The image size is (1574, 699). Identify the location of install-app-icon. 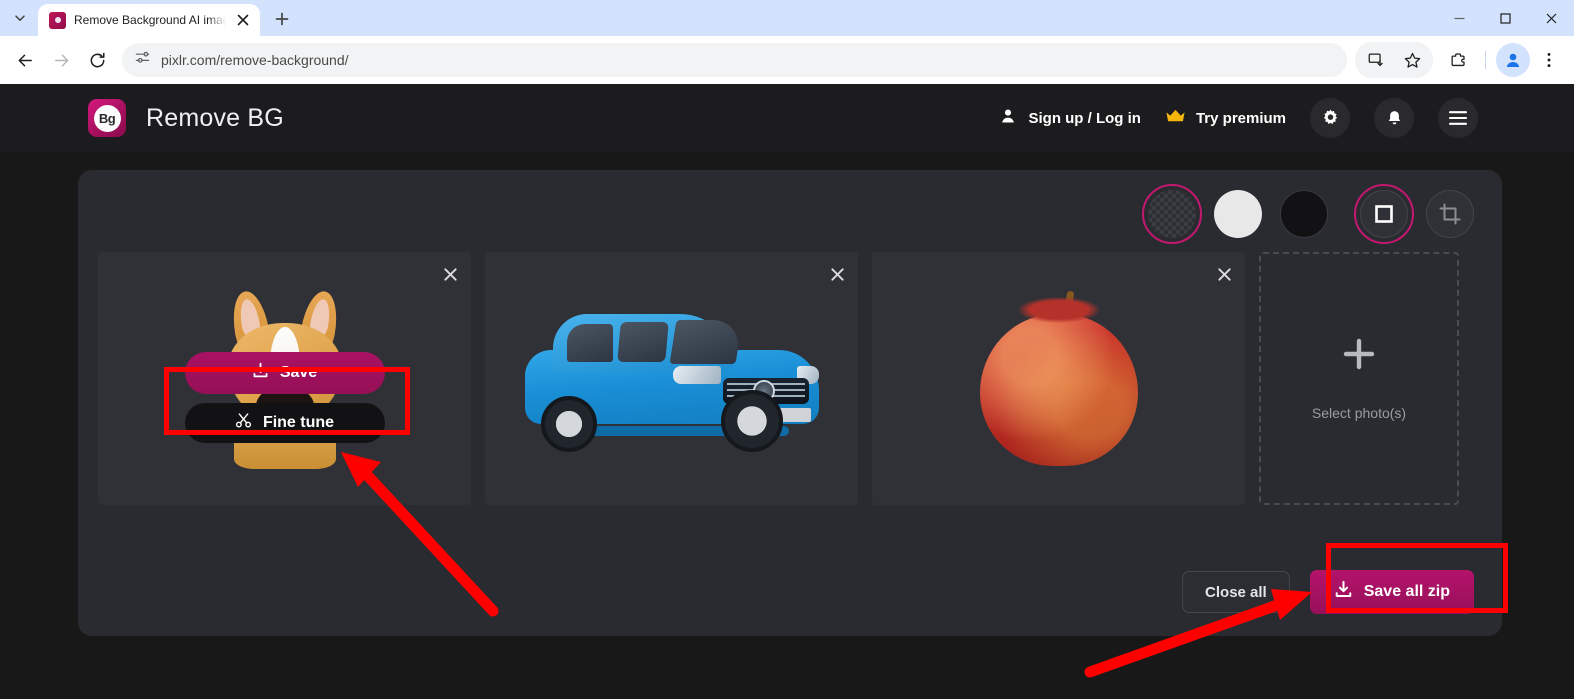
(1376, 60).